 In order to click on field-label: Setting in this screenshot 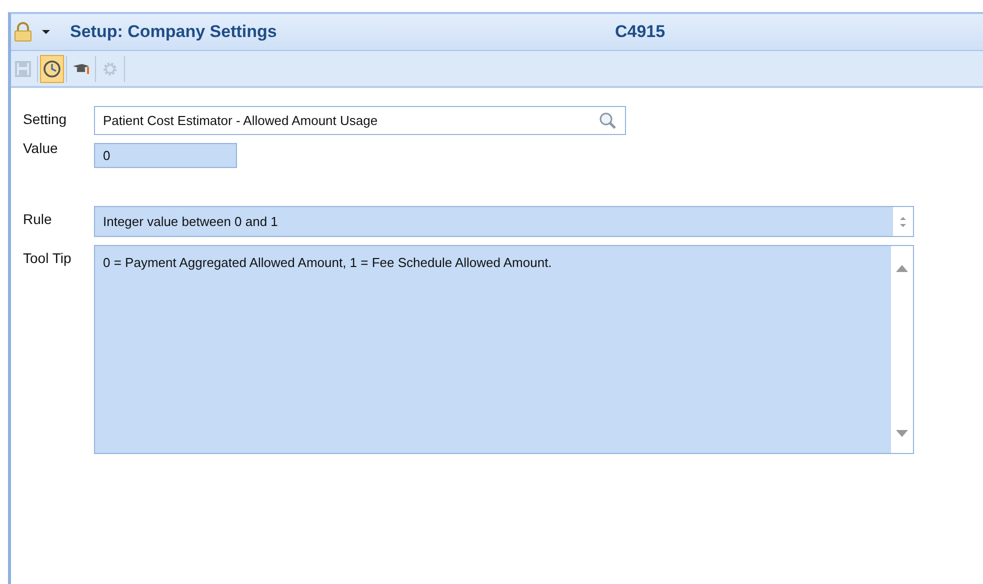, I will do `click(45, 118)`.